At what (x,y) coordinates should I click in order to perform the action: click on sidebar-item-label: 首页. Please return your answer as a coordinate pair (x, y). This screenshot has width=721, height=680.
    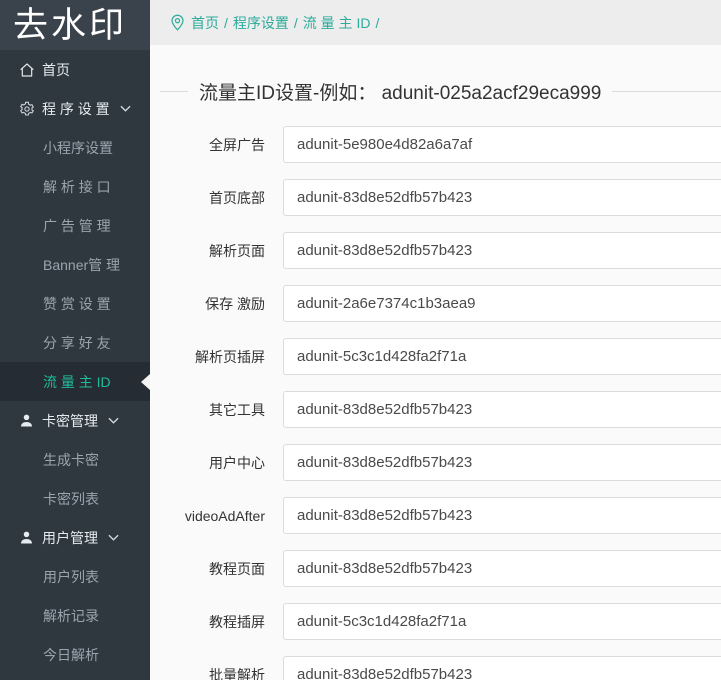
    Looking at the image, I should click on (56, 69).